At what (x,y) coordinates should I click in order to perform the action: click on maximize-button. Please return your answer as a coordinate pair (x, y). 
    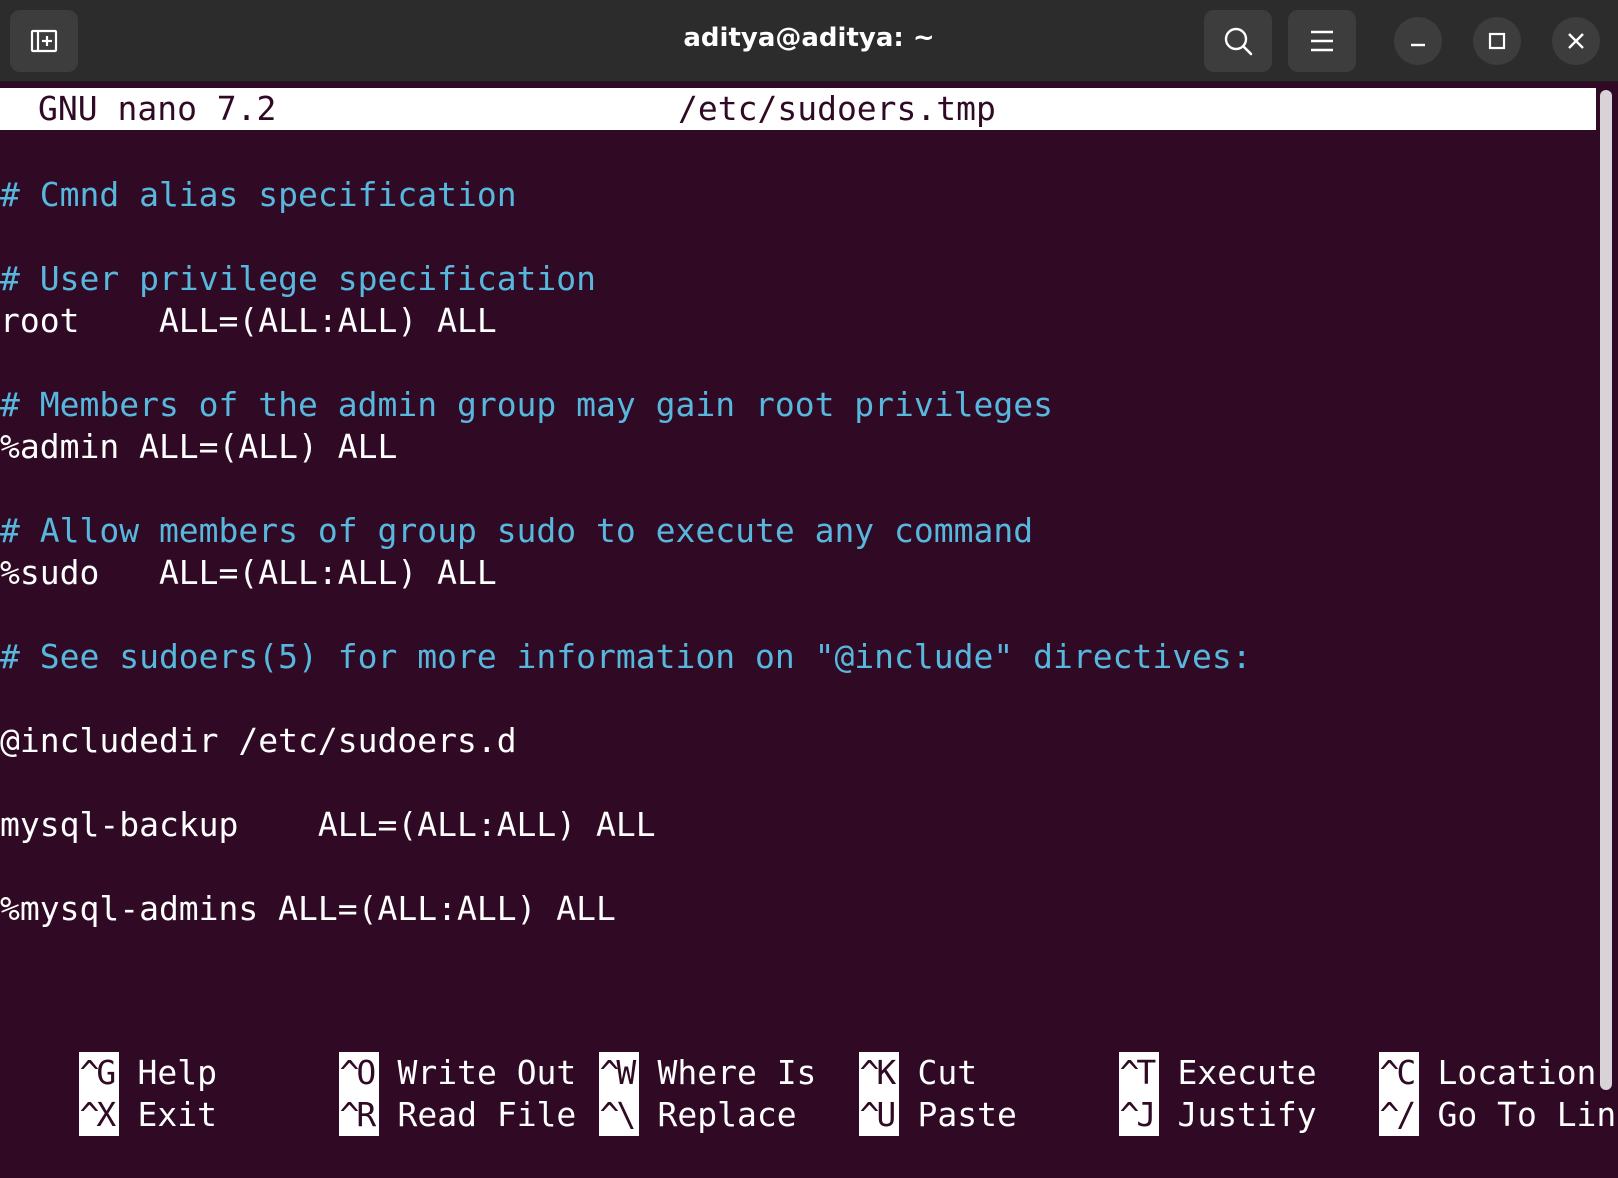
    Looking at the image, I should click on (1497, 41).